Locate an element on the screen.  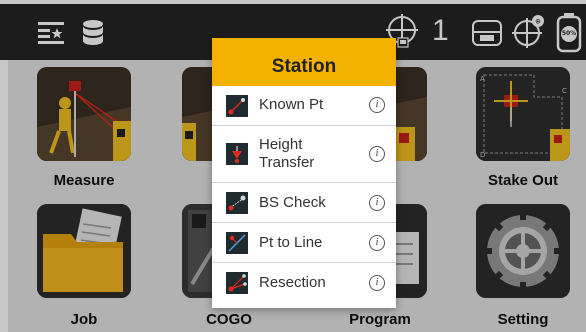
dialog-title: Station is located at coordinates (304, 62).